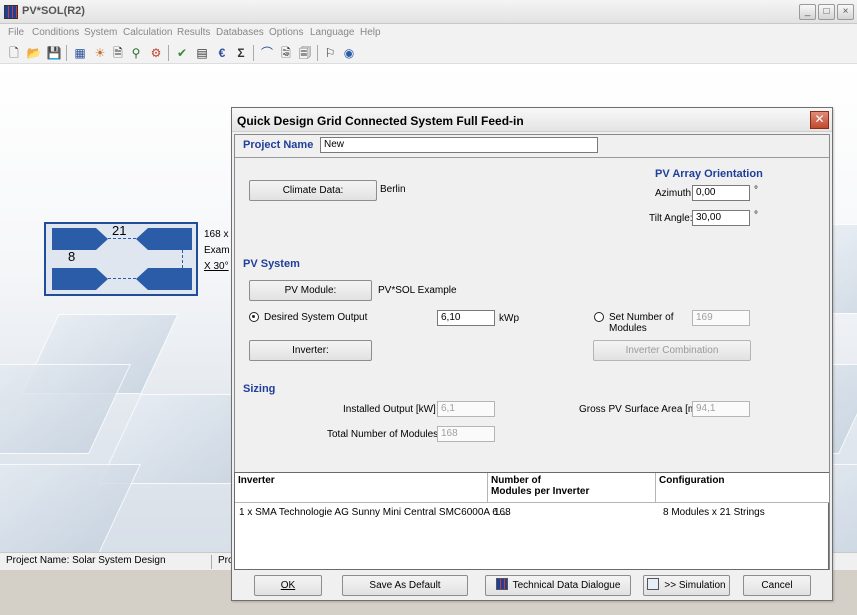 This screenshot has height=615, width=857. I want to click on menu-options: Options, so click(286, 32).